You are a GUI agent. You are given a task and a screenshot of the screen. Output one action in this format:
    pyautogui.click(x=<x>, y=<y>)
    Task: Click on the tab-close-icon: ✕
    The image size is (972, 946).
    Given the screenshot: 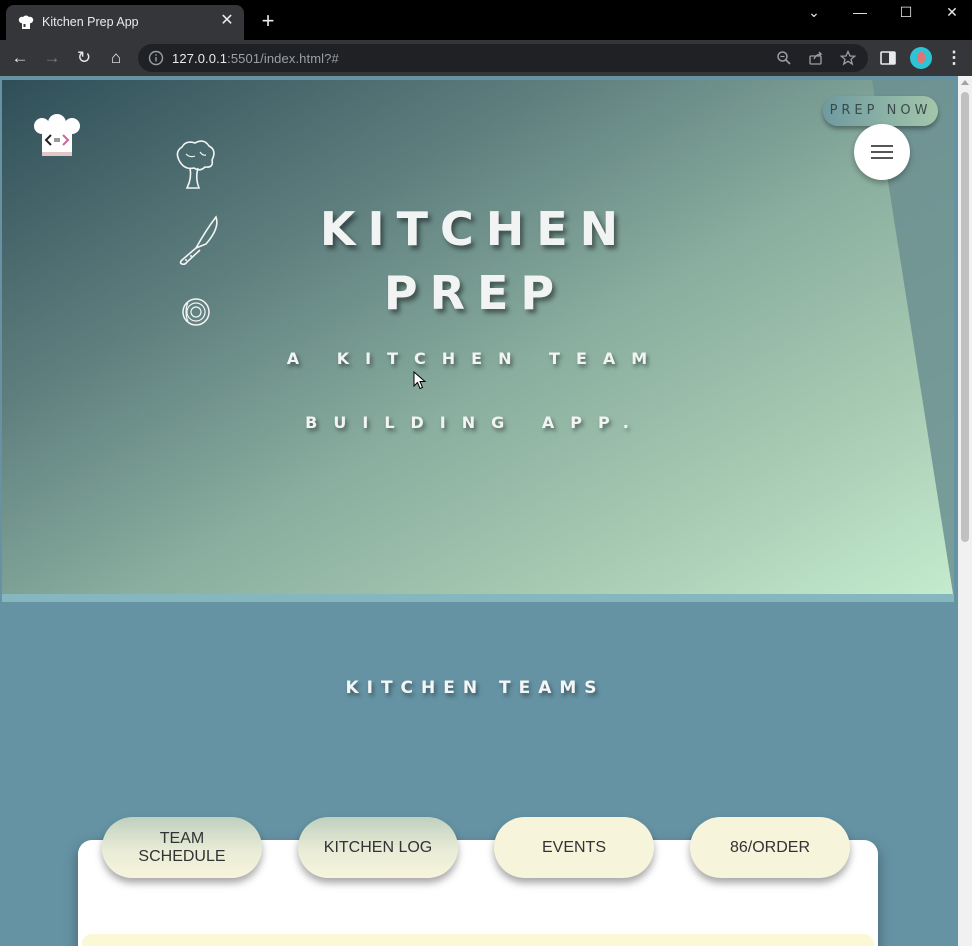 What is the action you would take?
    pyautogui.click(x=227, y=21)
    